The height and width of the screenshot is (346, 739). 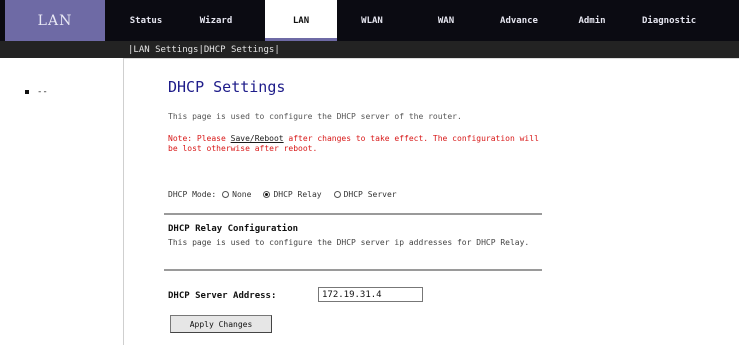 I want to click on tab-advance: Advance, so click(x=519, y=20).